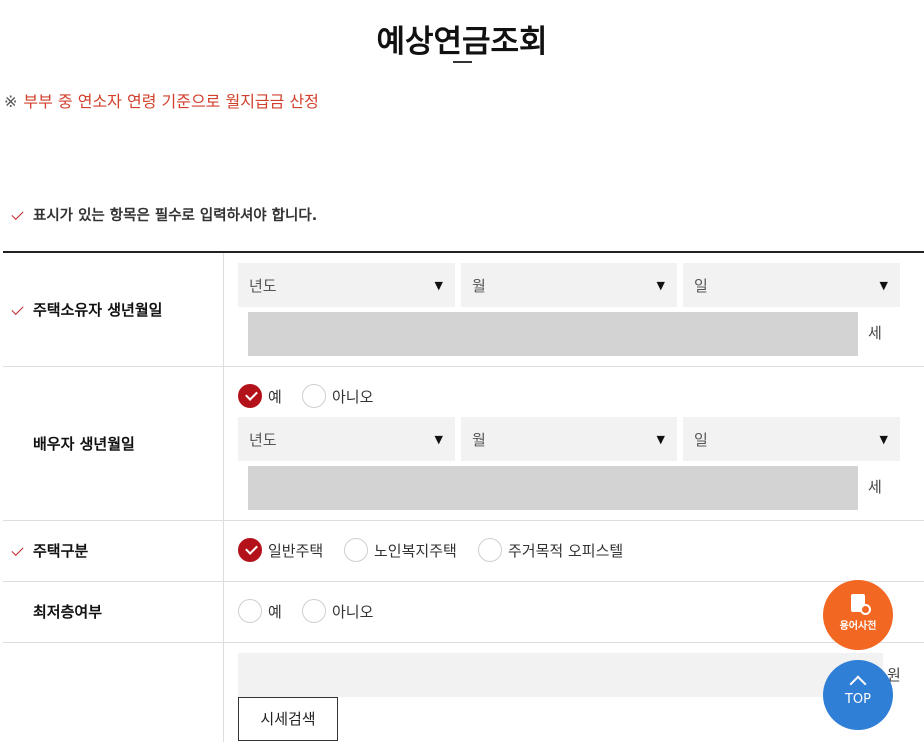  Describe the element at coordinates (858, 626) in the screenshot. I see `dictionary-label: 용어사전` at that location.